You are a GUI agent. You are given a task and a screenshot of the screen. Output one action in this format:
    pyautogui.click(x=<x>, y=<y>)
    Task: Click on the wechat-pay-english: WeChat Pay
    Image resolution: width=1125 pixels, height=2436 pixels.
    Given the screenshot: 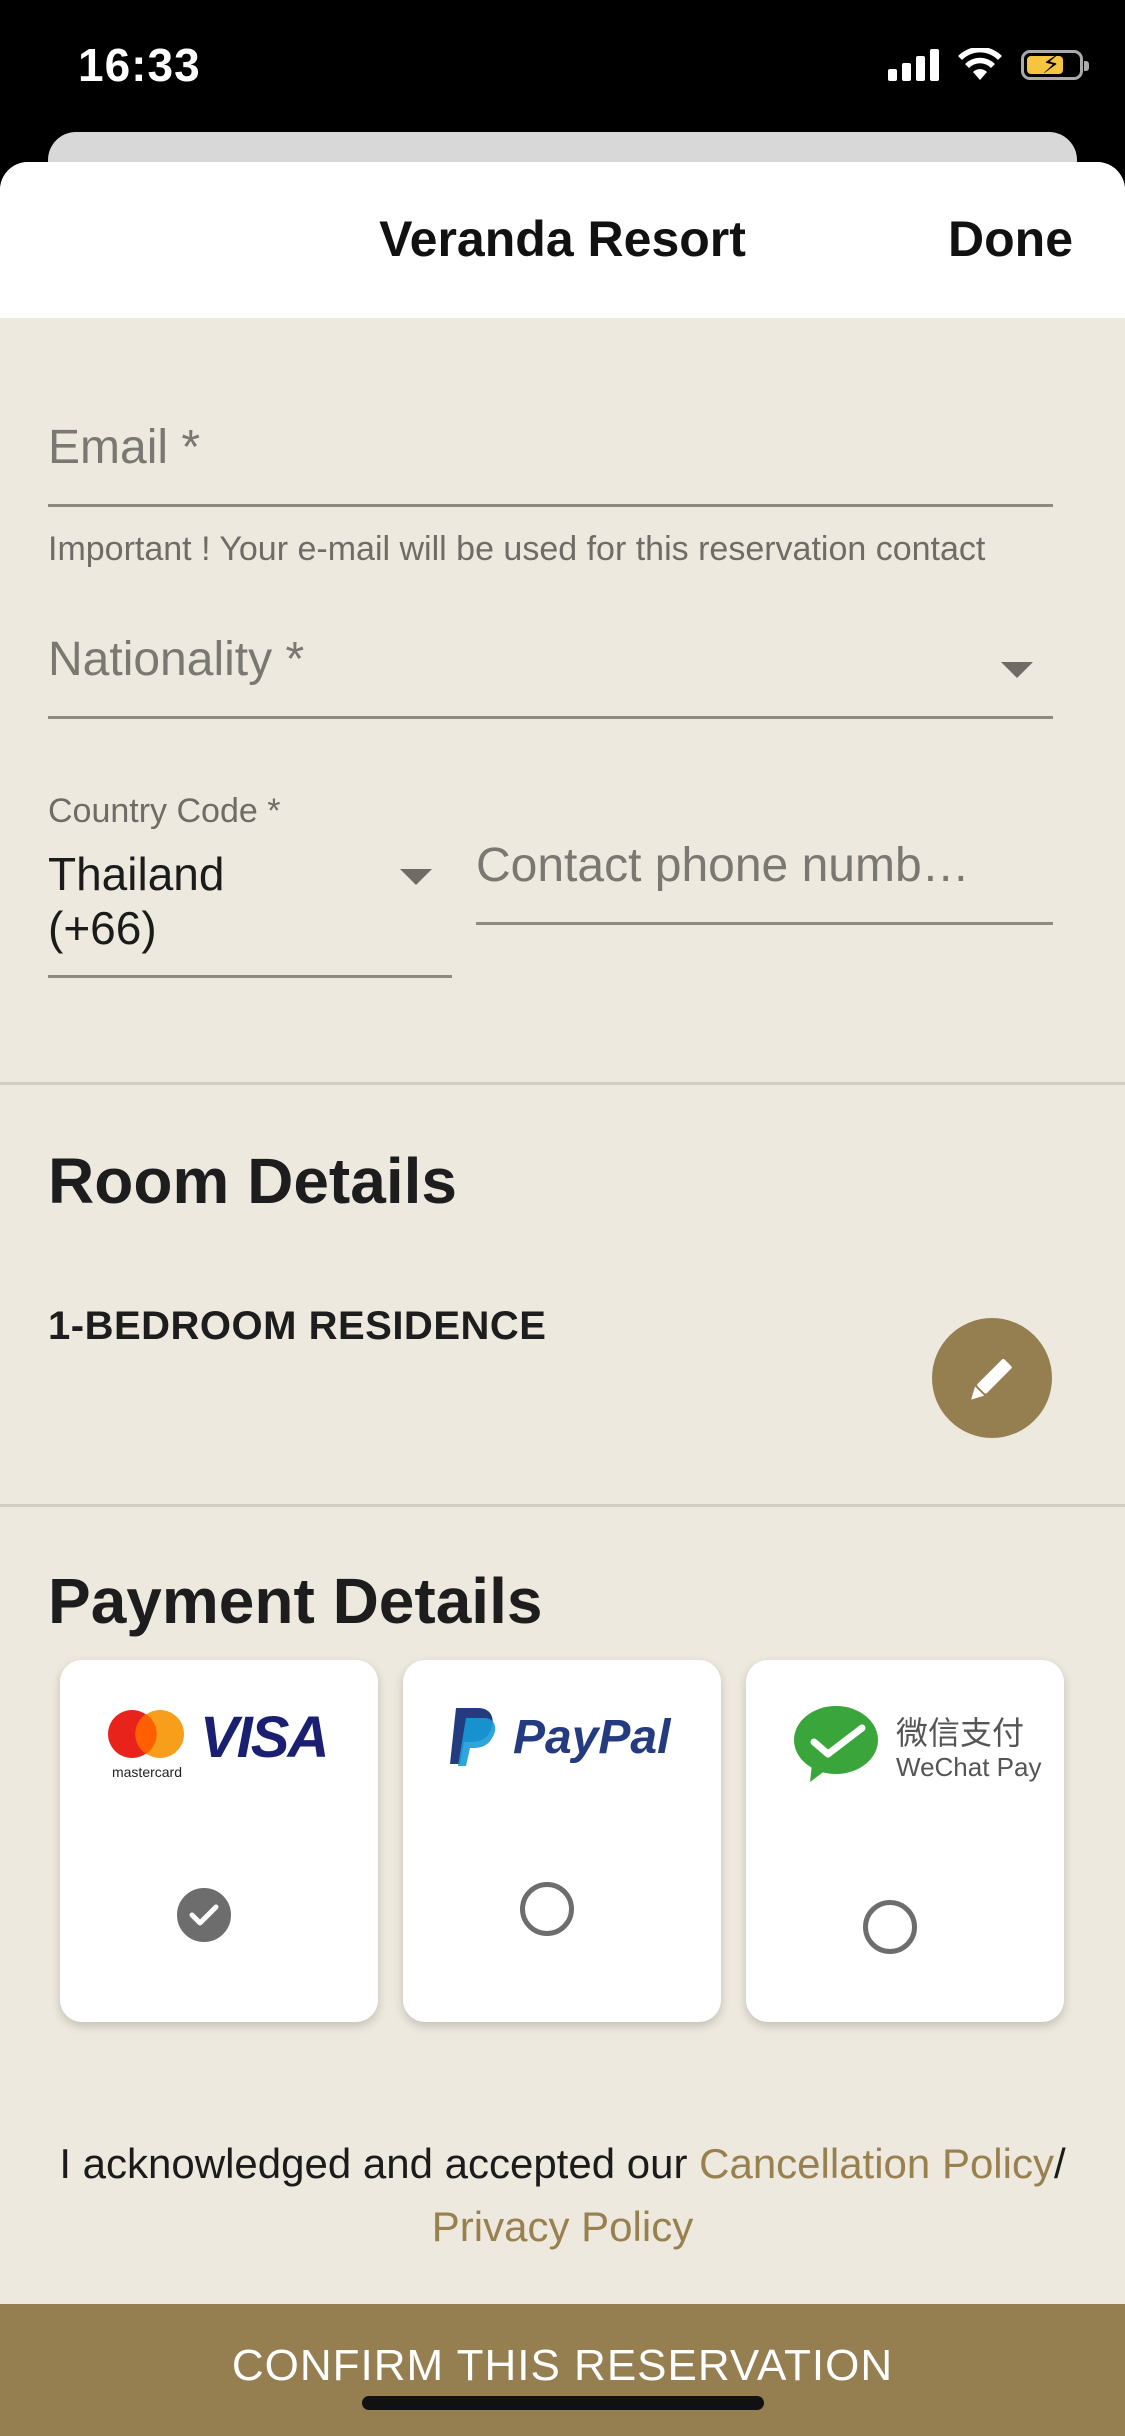 What is the action you would take?
    pyautogui.click(x=969, y=1767)
    